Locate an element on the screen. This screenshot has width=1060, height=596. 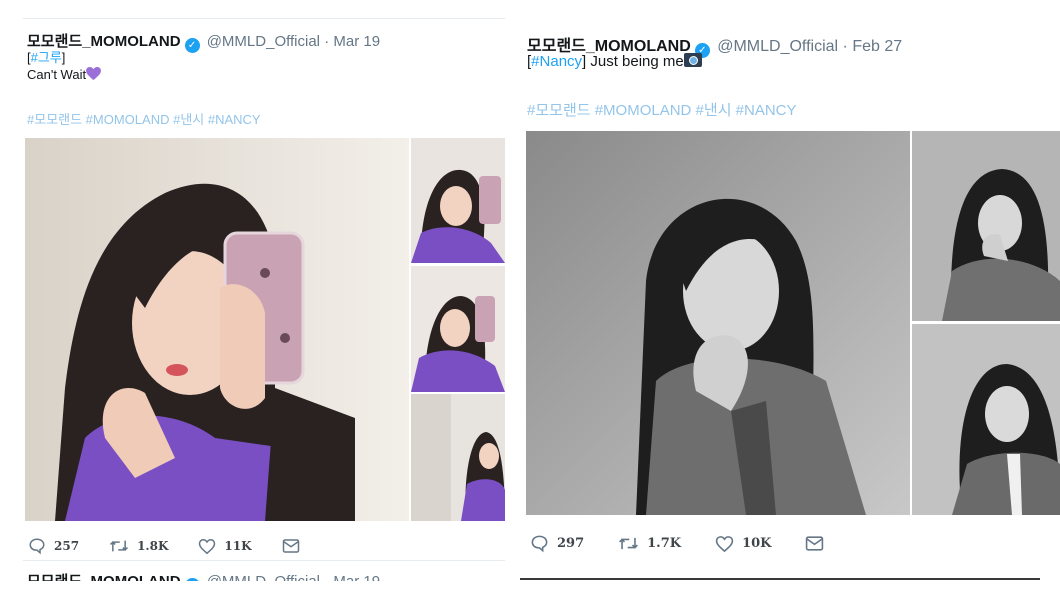
tweet-actions: 257 1.8K 11K is located at coordinates (179, 546).